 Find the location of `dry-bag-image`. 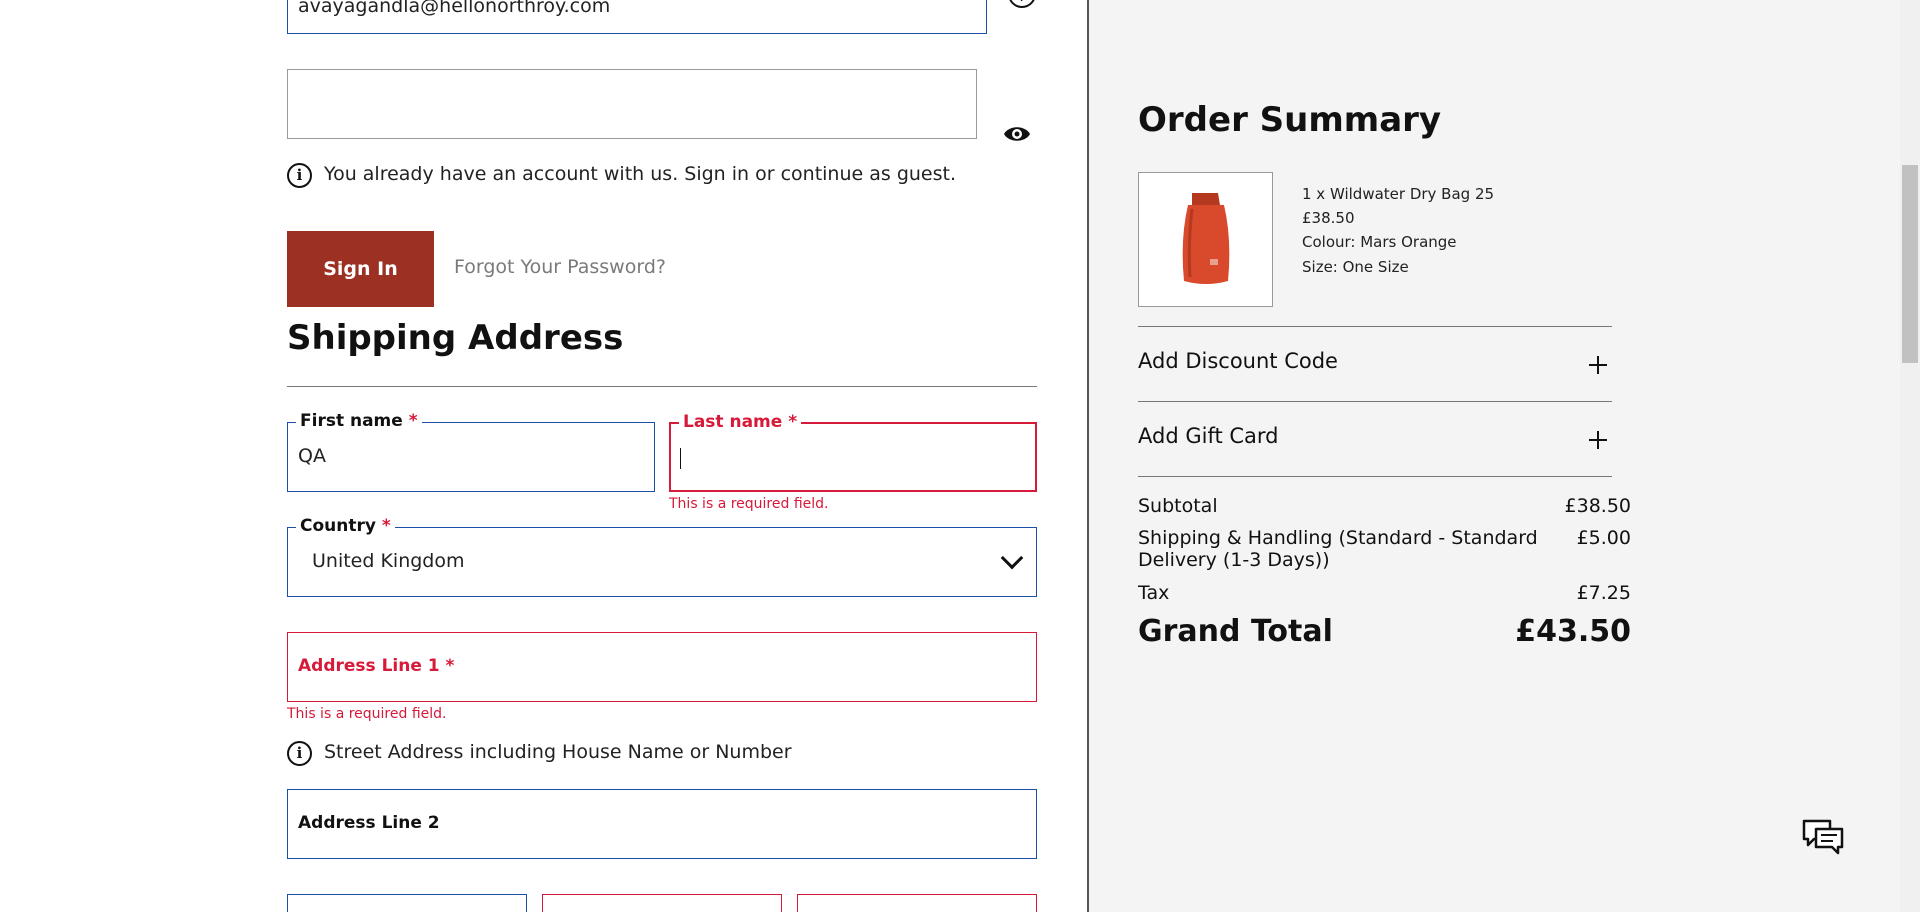

dry-bag-image is located at coordinates (1206, 238).